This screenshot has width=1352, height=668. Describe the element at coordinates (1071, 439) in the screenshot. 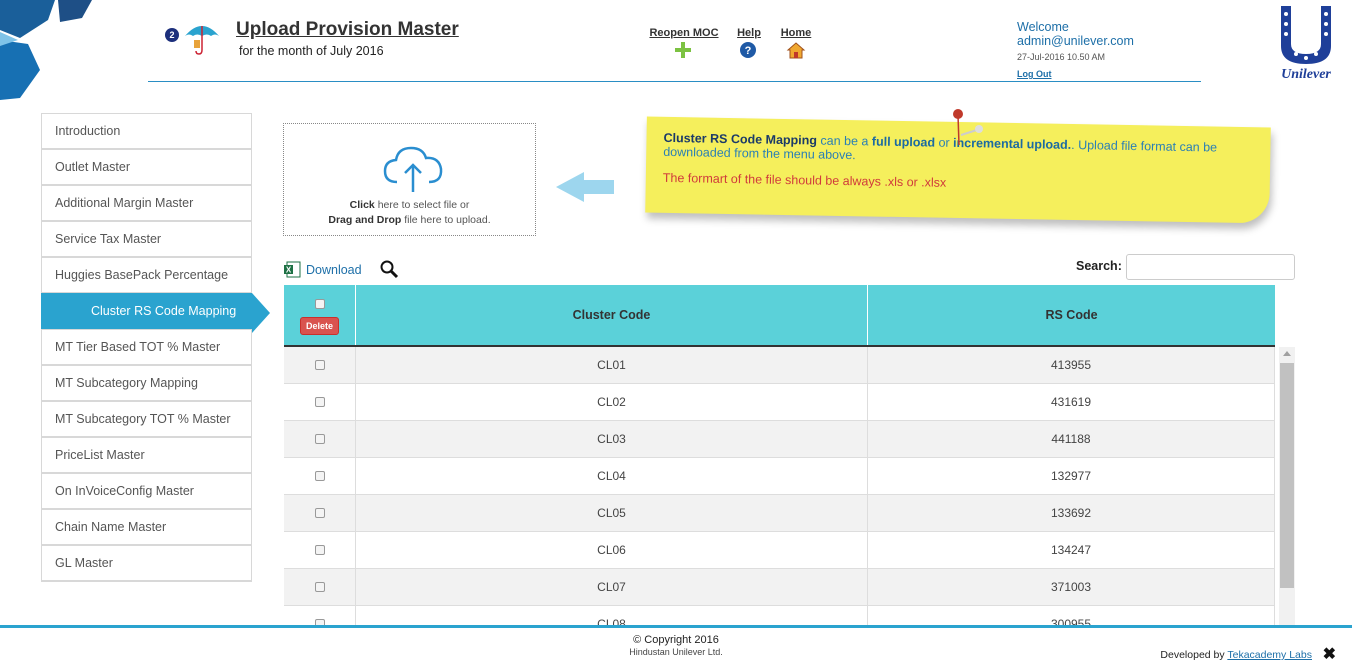

I see `rs-code-cell: 441188` at that location.